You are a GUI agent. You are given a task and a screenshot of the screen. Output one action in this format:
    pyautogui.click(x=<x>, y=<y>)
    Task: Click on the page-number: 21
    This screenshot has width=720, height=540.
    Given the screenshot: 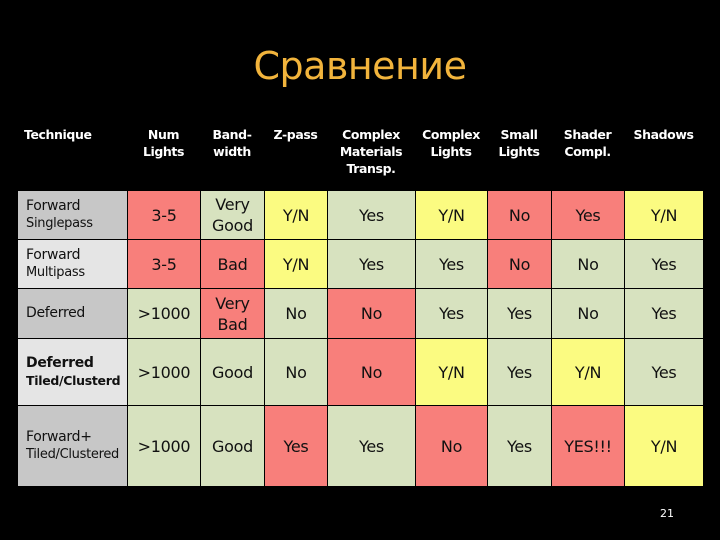 What is the action you would take?
    pyautogui.click(x=667, y=513)
    